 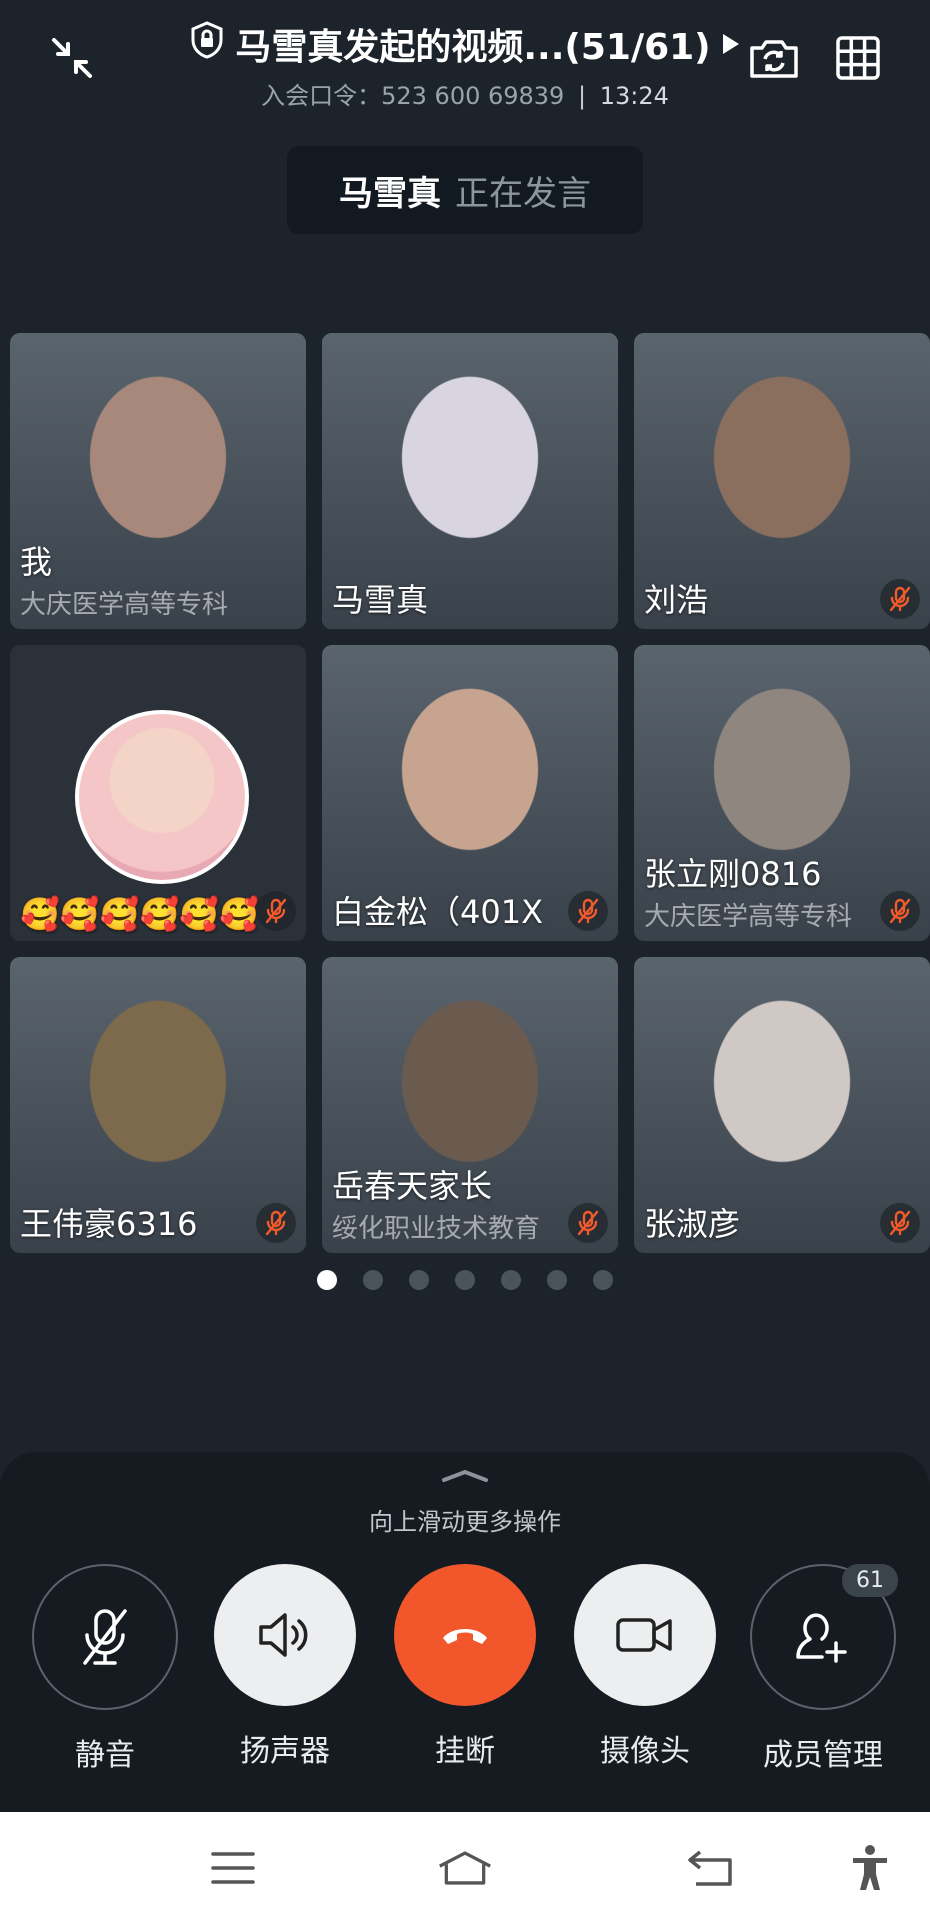 I want to click on participant-name: 刘浩, so click(x=676, y=600).